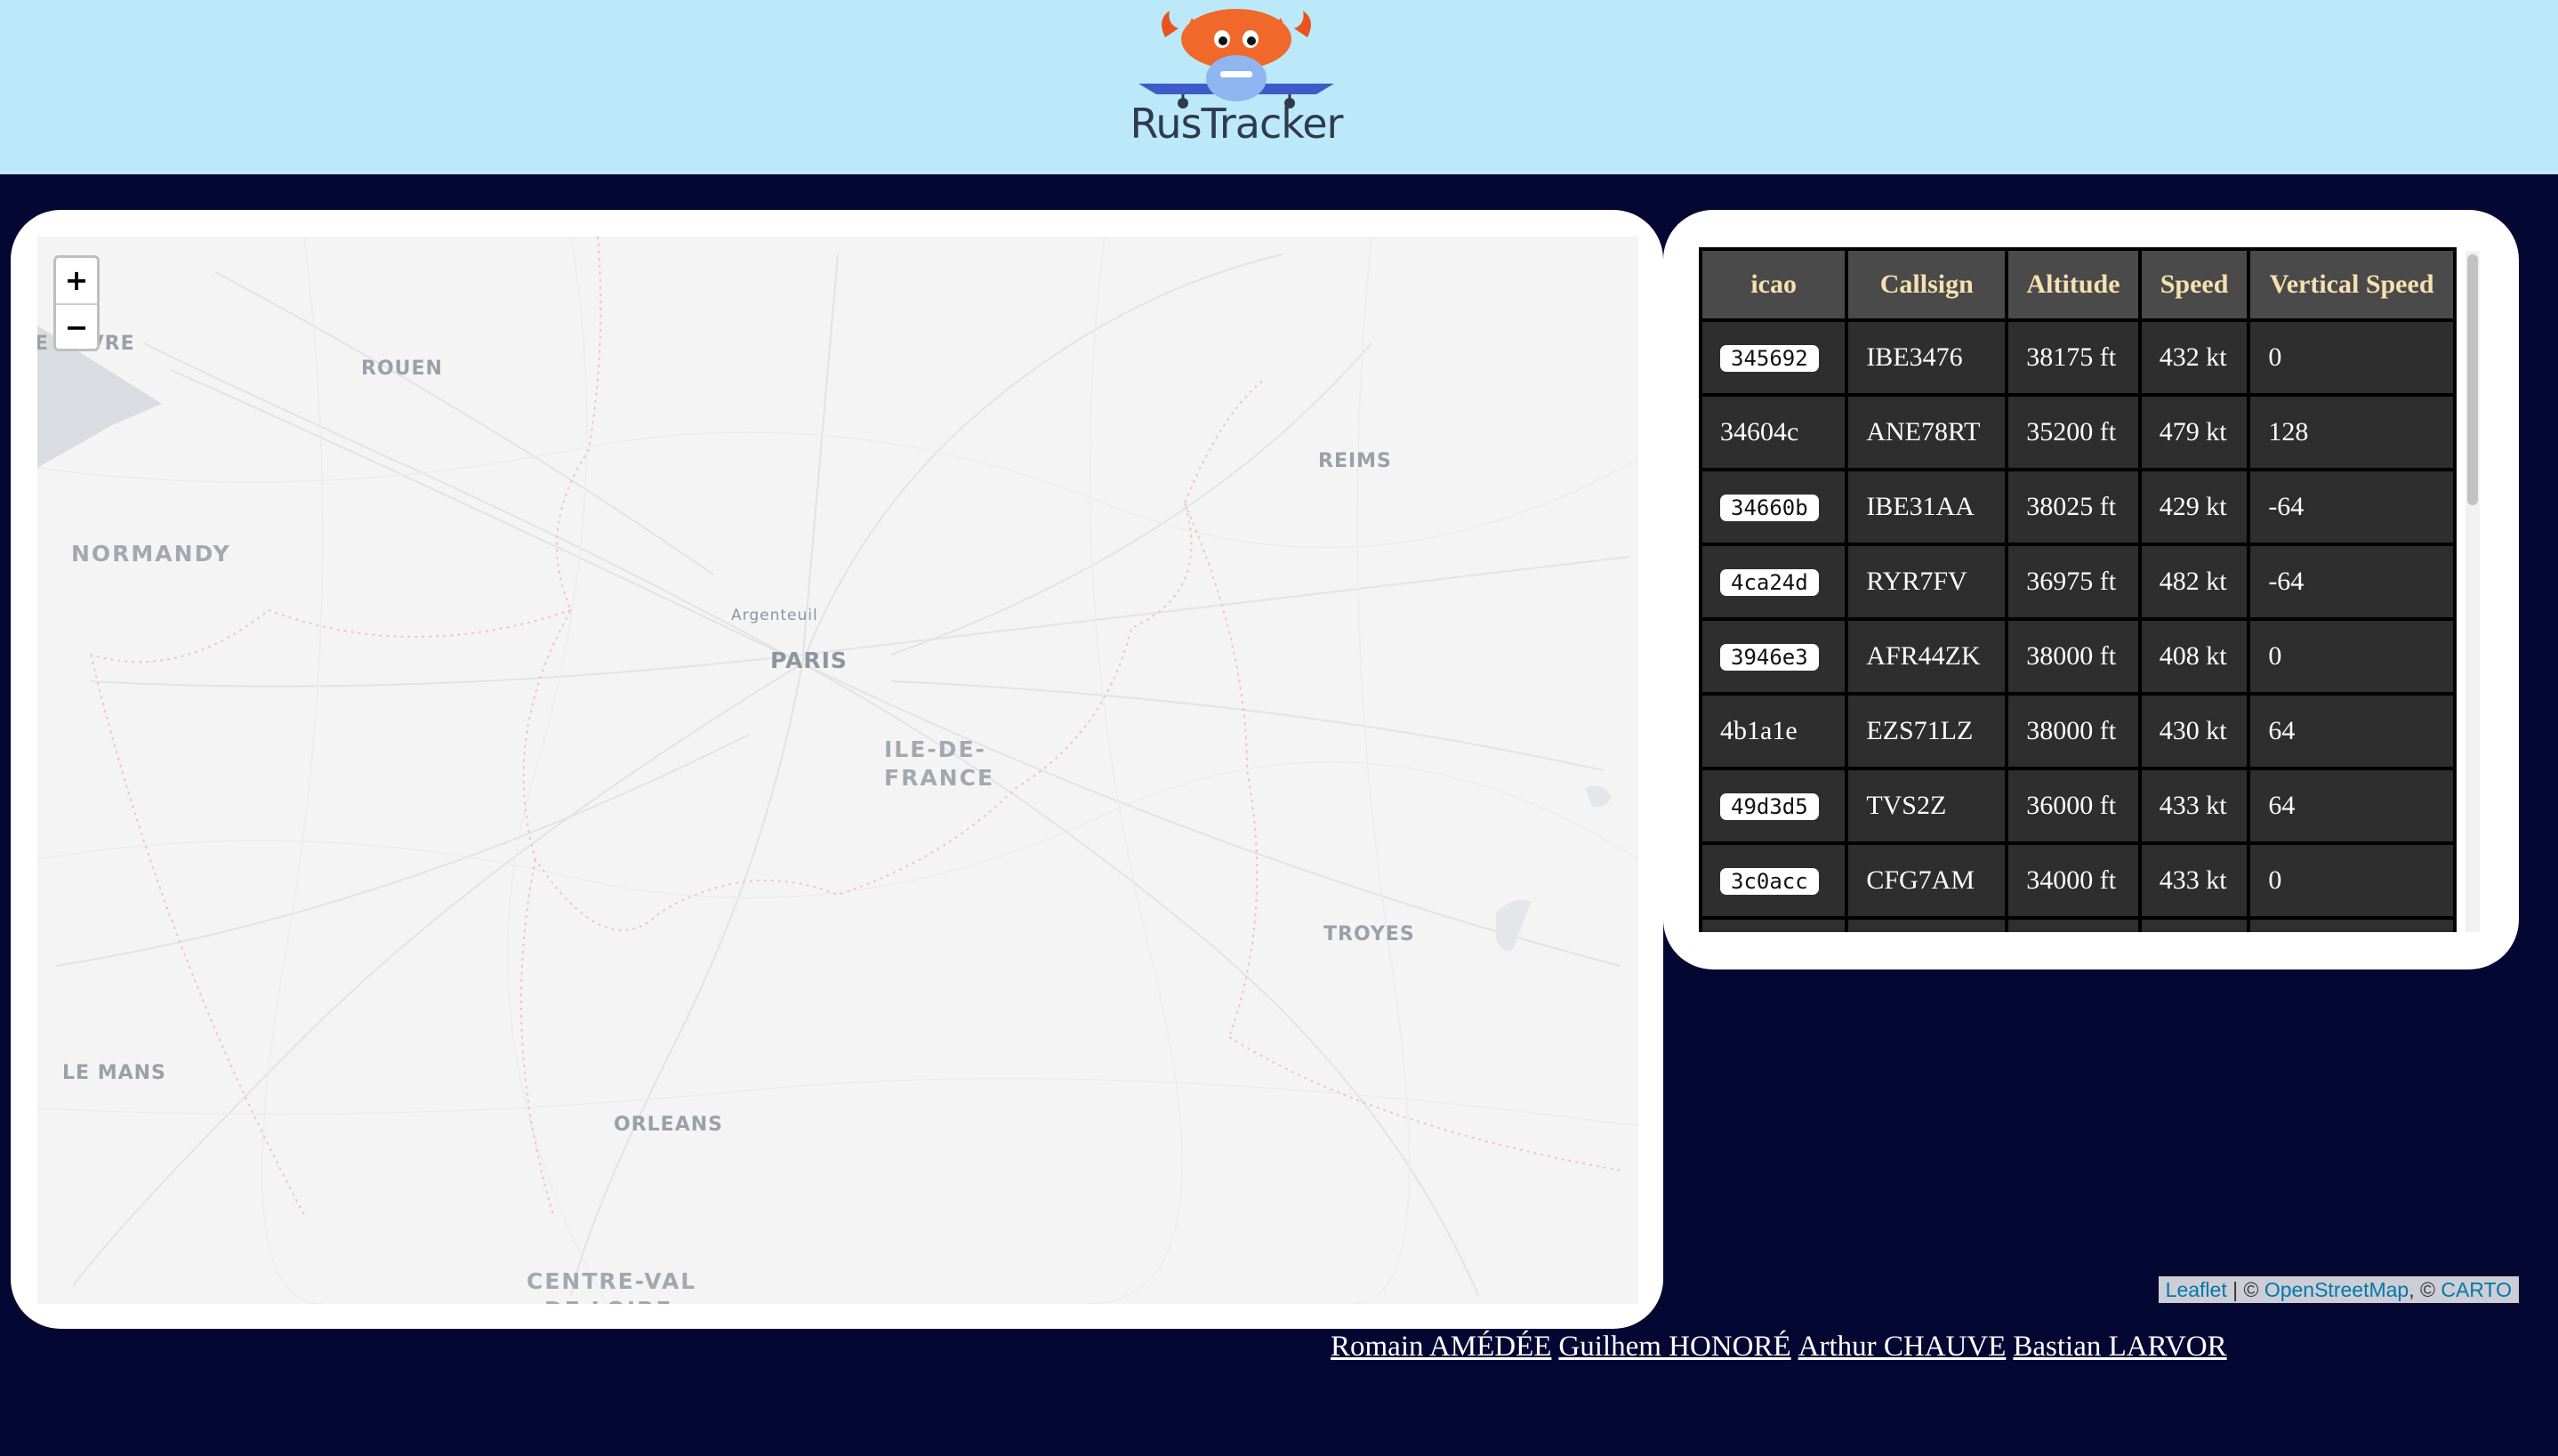  What do you see at coordinates (939, 778) in the screenshot?
I see `map-label-ile-de-france-line2: FRANCE` at bounding box center [939, 778].